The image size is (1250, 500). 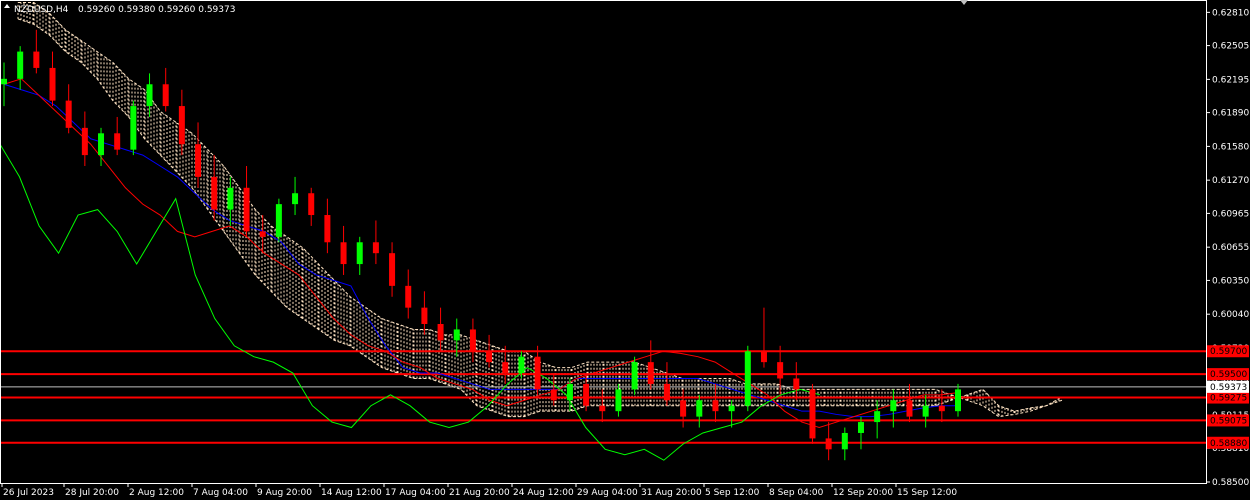 I want to click on y-tick-label: 0.60655, so click(x=1230, y=248).